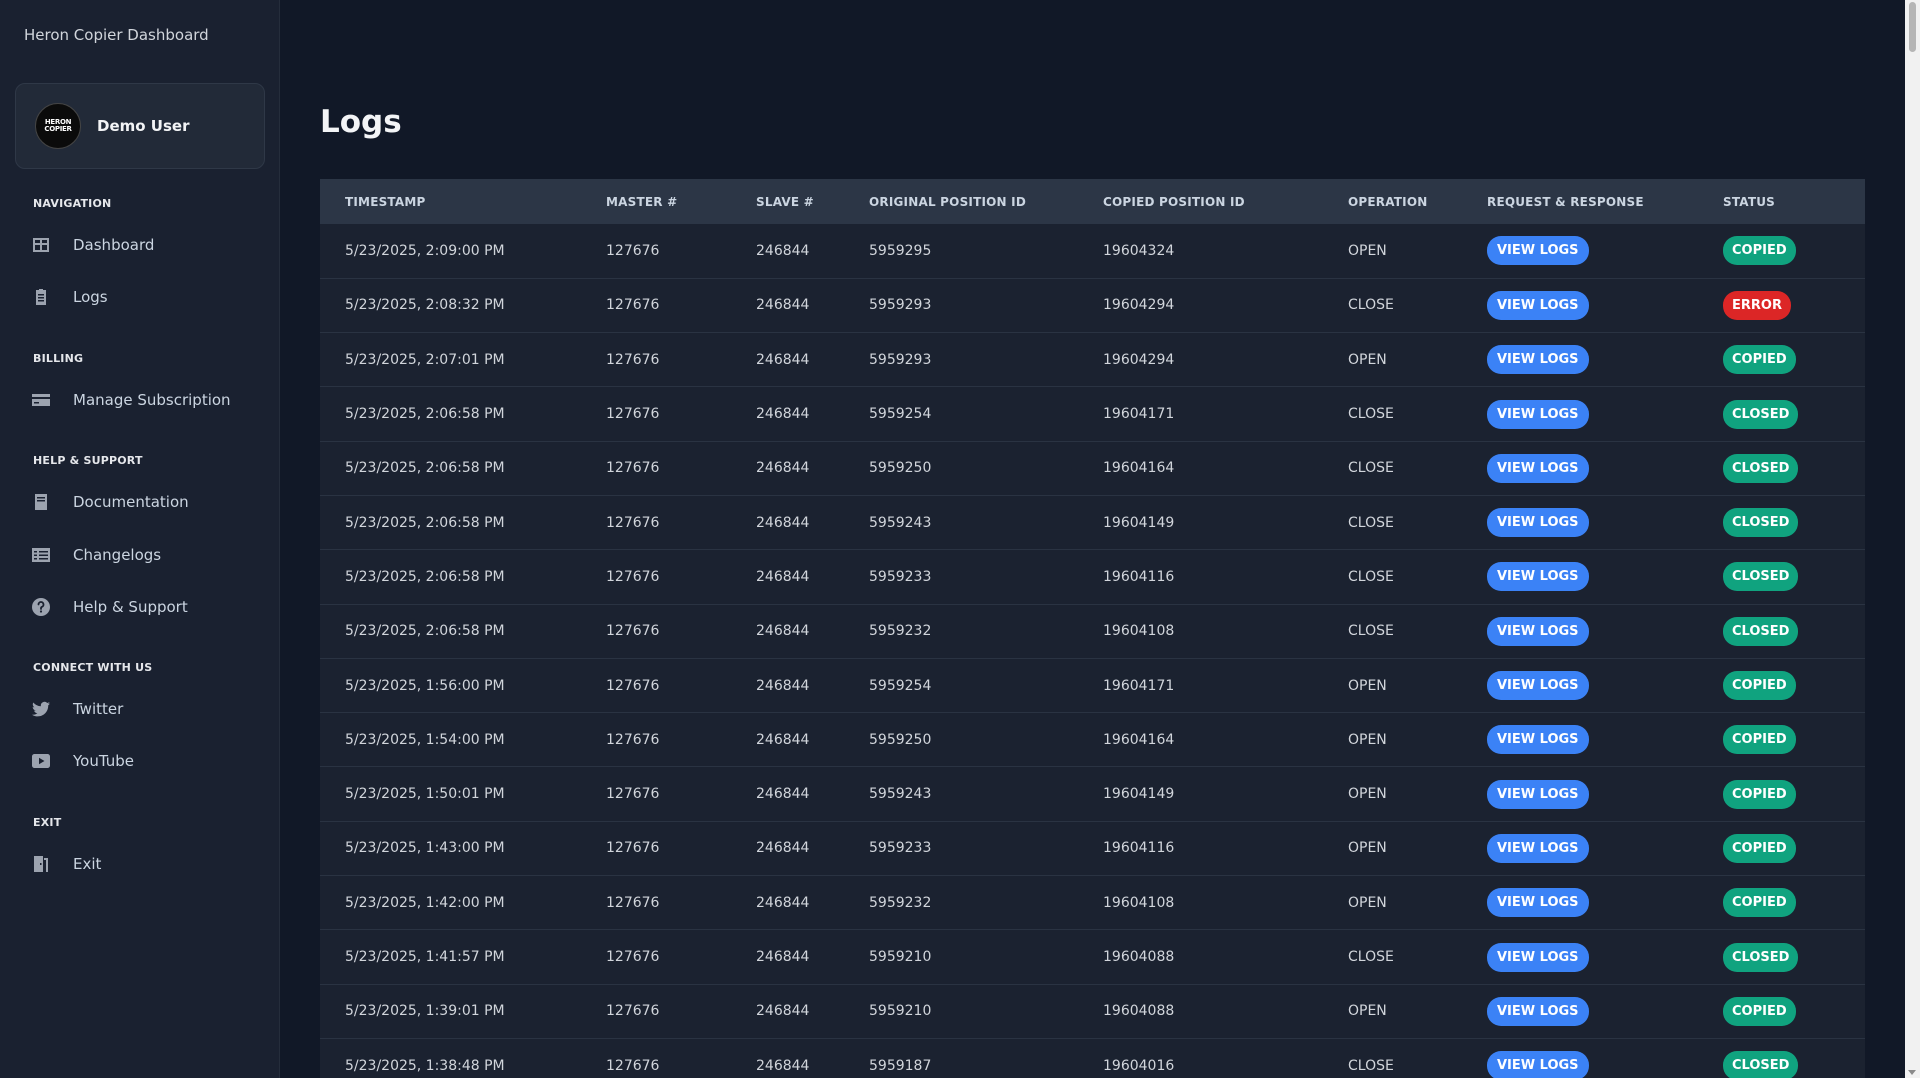 This screenshot has height=1078, width=1920. Describe the element at coordinates (900, 414) in the screenshot. I see `cell-original-position-id: 5959254` at that location.